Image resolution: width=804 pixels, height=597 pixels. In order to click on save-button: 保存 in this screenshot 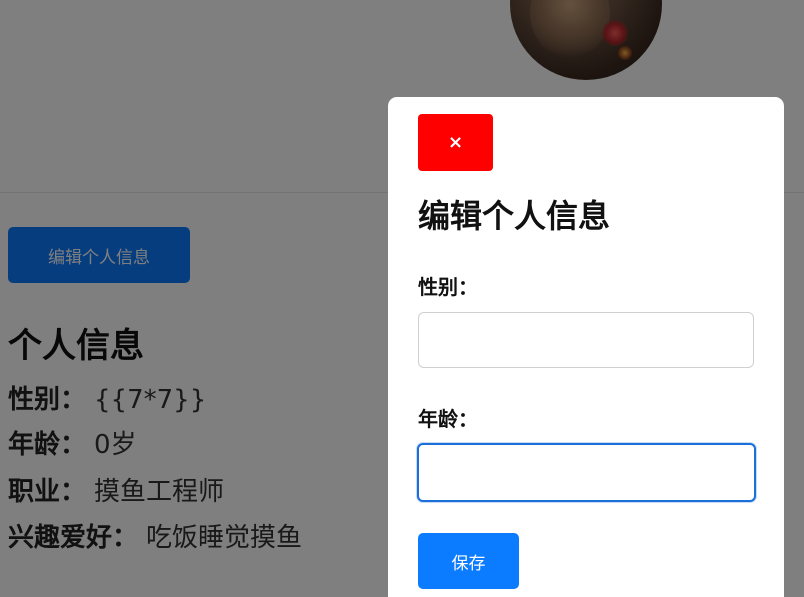, I will do `click(468, 561)`.